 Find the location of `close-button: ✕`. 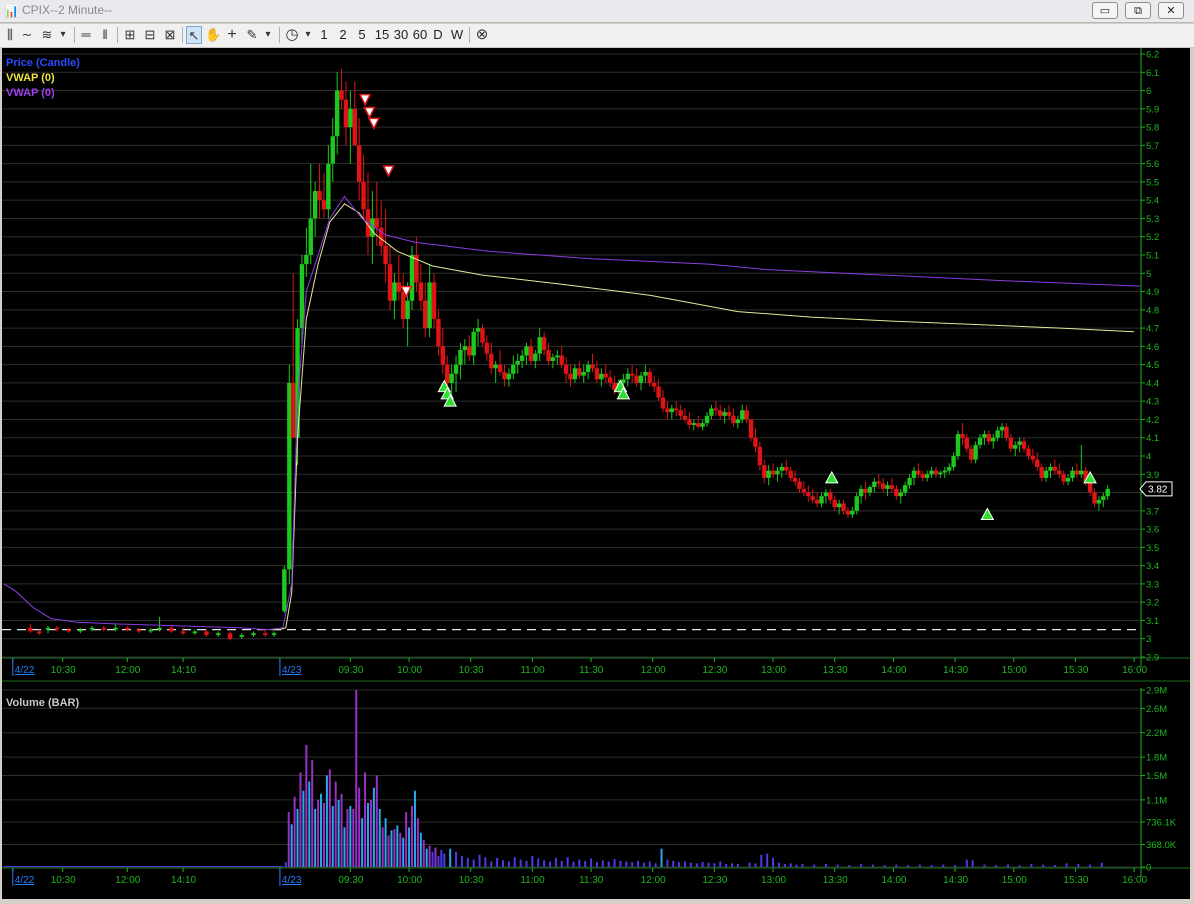

close-button: ✕ is located at coordinates (1171, 10).